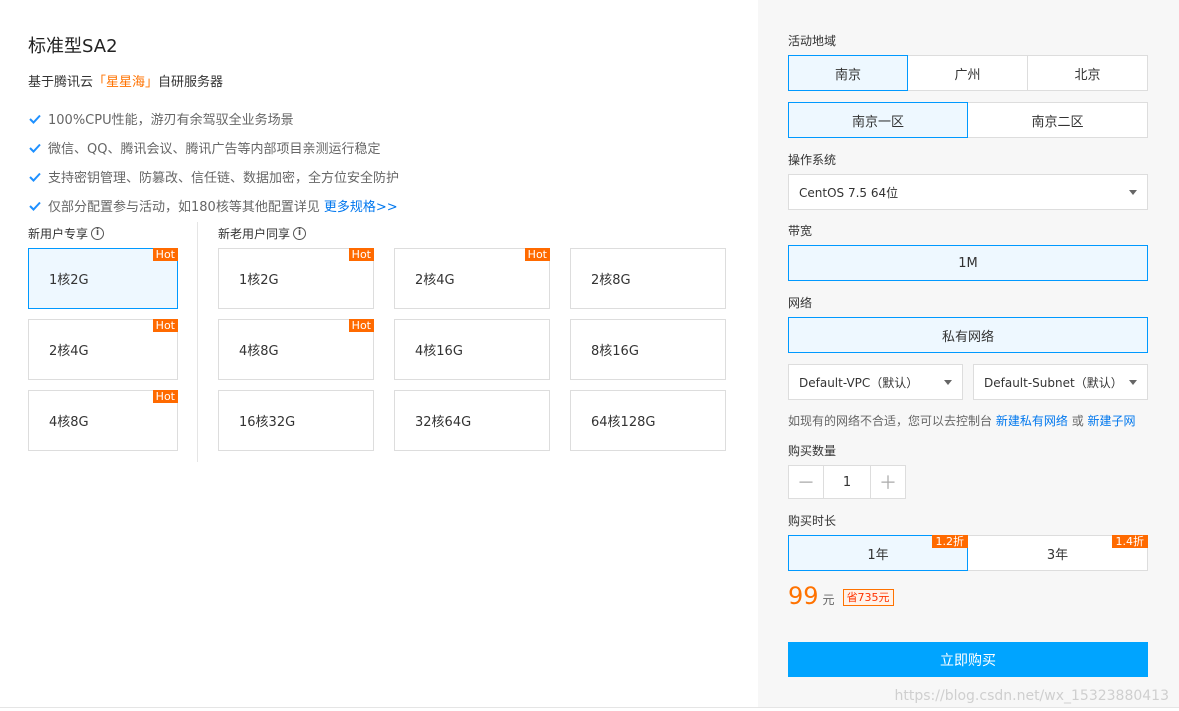 The image size is (1179, 711). I want to click on network-label: 网络, so click(800, 303).